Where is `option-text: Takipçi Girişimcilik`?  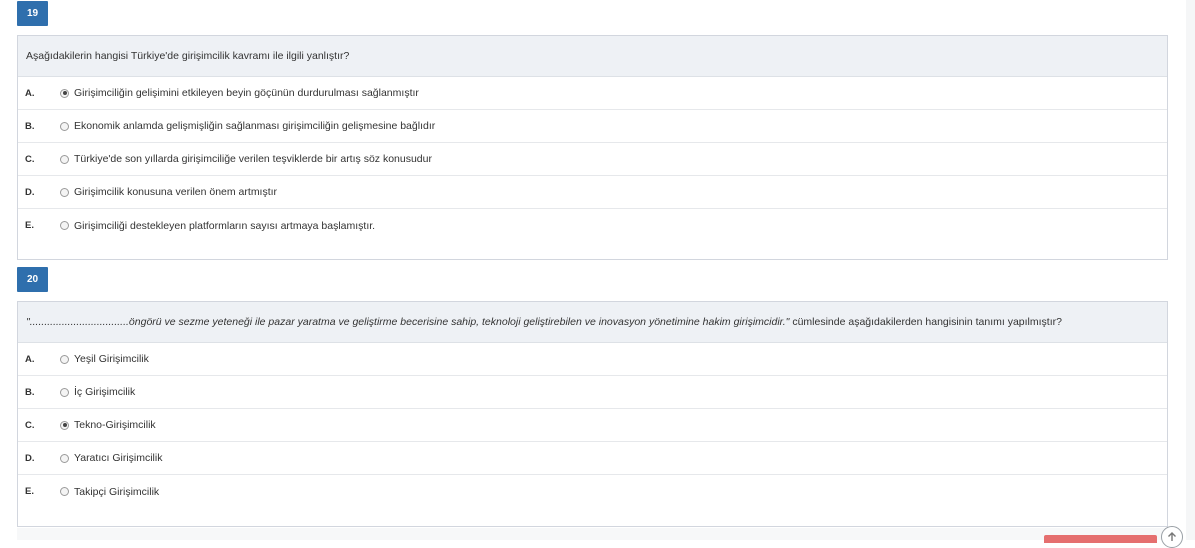
option-text: Takipçi Girişimcilik is located at coordinates (117, 491).